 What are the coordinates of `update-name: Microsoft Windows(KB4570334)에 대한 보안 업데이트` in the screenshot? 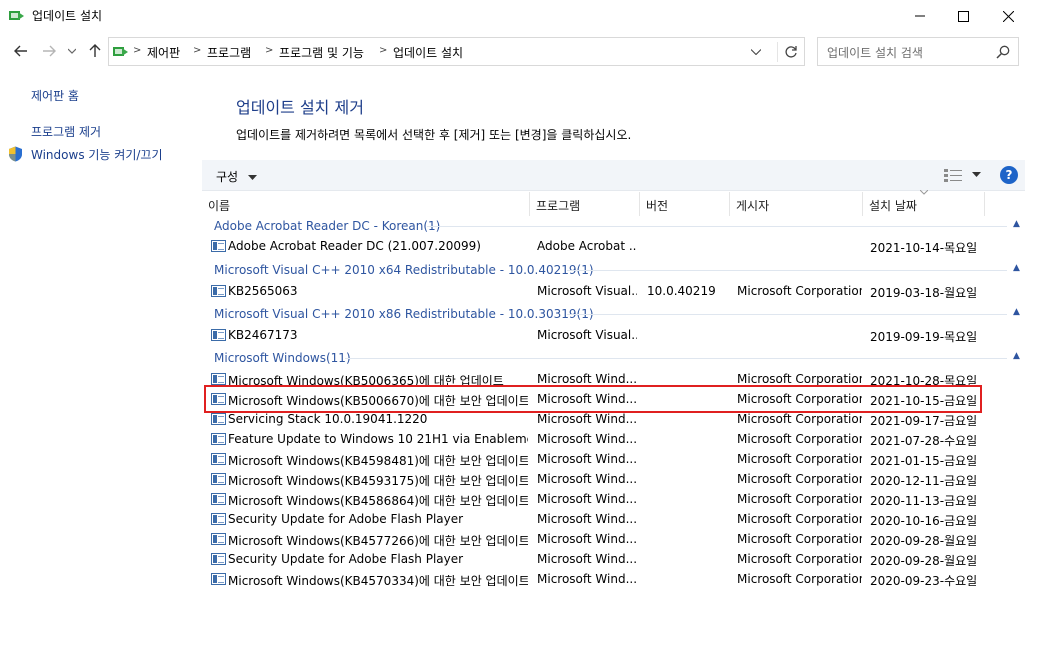 It's located at (378, 581).